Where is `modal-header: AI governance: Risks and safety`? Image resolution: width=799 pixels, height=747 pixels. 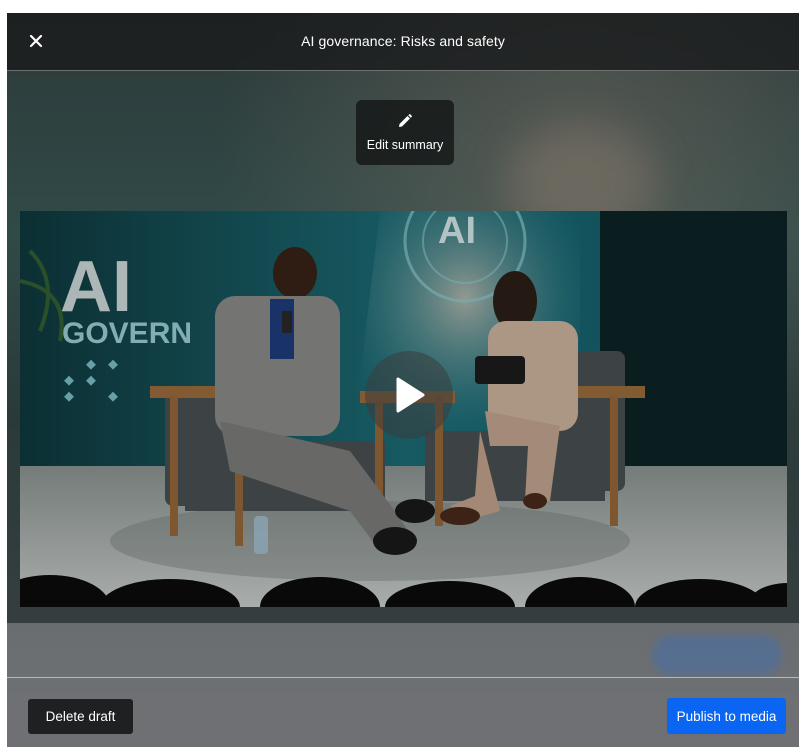 modal-header: AI governance: Risks and safety is located at coordinates (403, 42).